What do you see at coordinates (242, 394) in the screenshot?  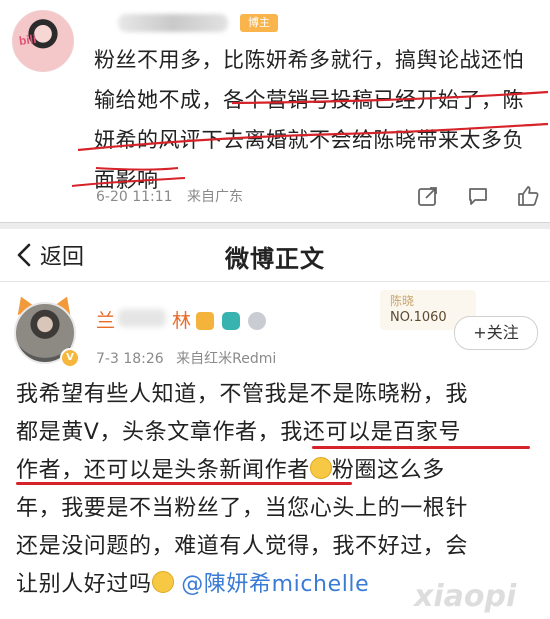 I see `post-line: 我希望有些人知道，不管我是不是陈晓粉，我` at bounding box center [242, 394].